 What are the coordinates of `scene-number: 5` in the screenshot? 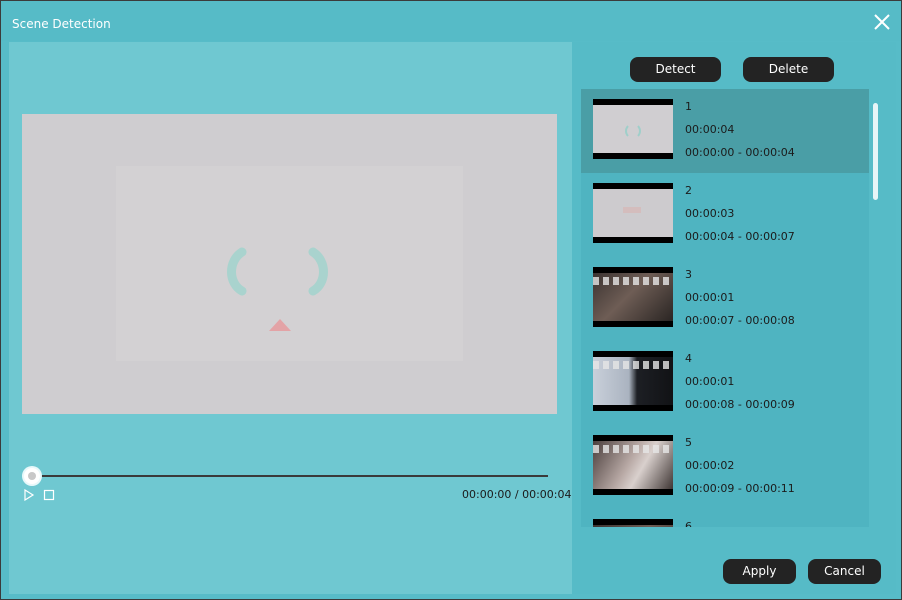 It's located at (688, 442).